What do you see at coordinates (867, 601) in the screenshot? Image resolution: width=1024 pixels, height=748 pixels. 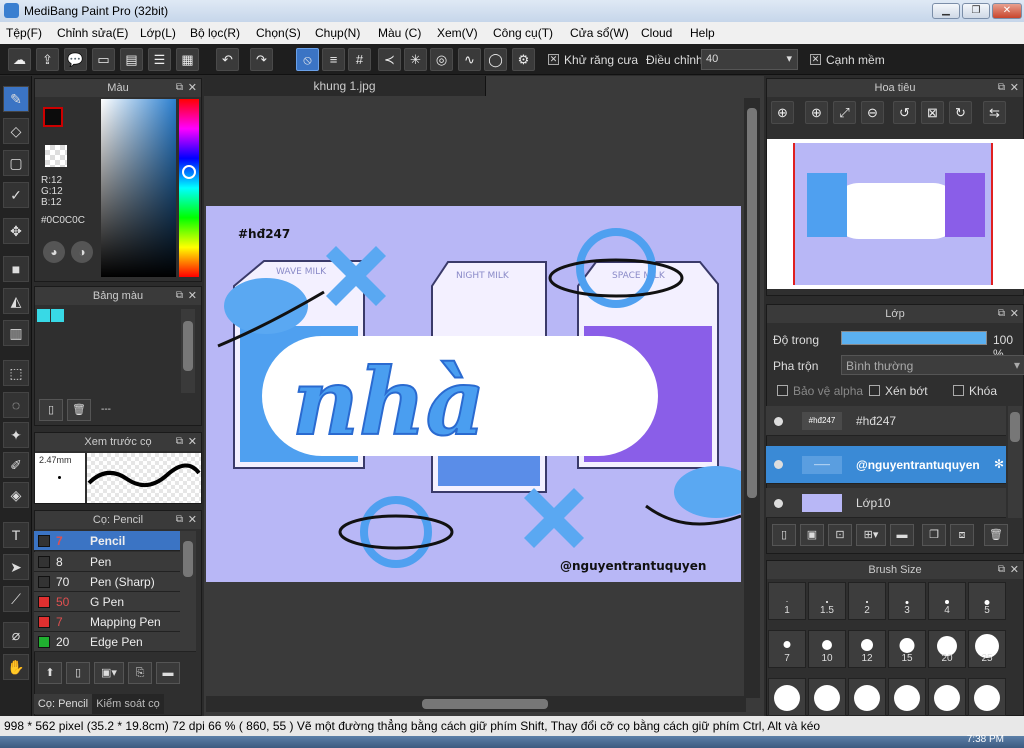 I see `brush-size-option: 2` at bounding box center [867, 601].